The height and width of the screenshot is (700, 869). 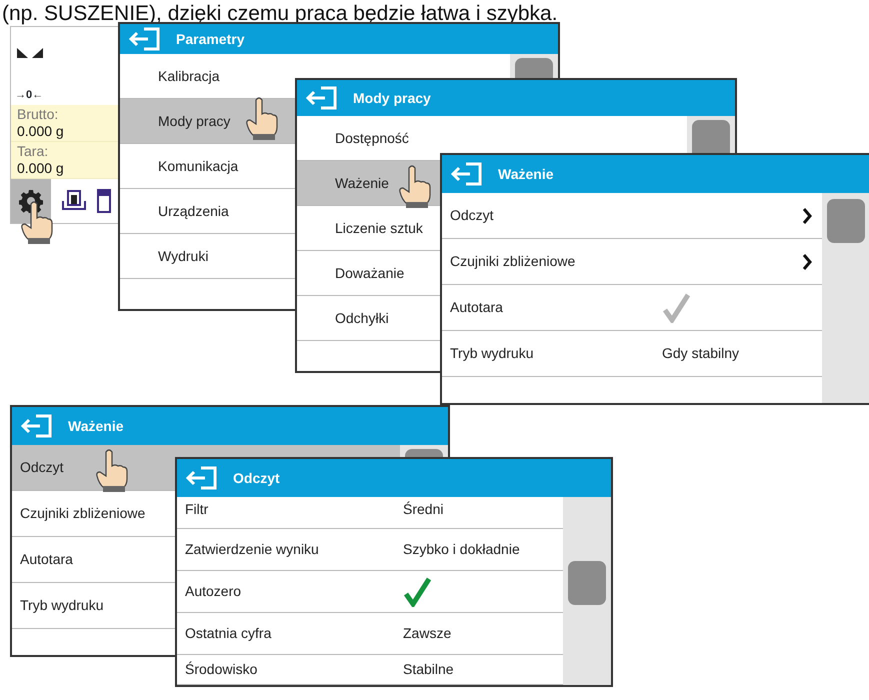 What do you see at coordinates (74, 201) in the screenshot?
I see `scale-icon` at bounding box center [74, 201].